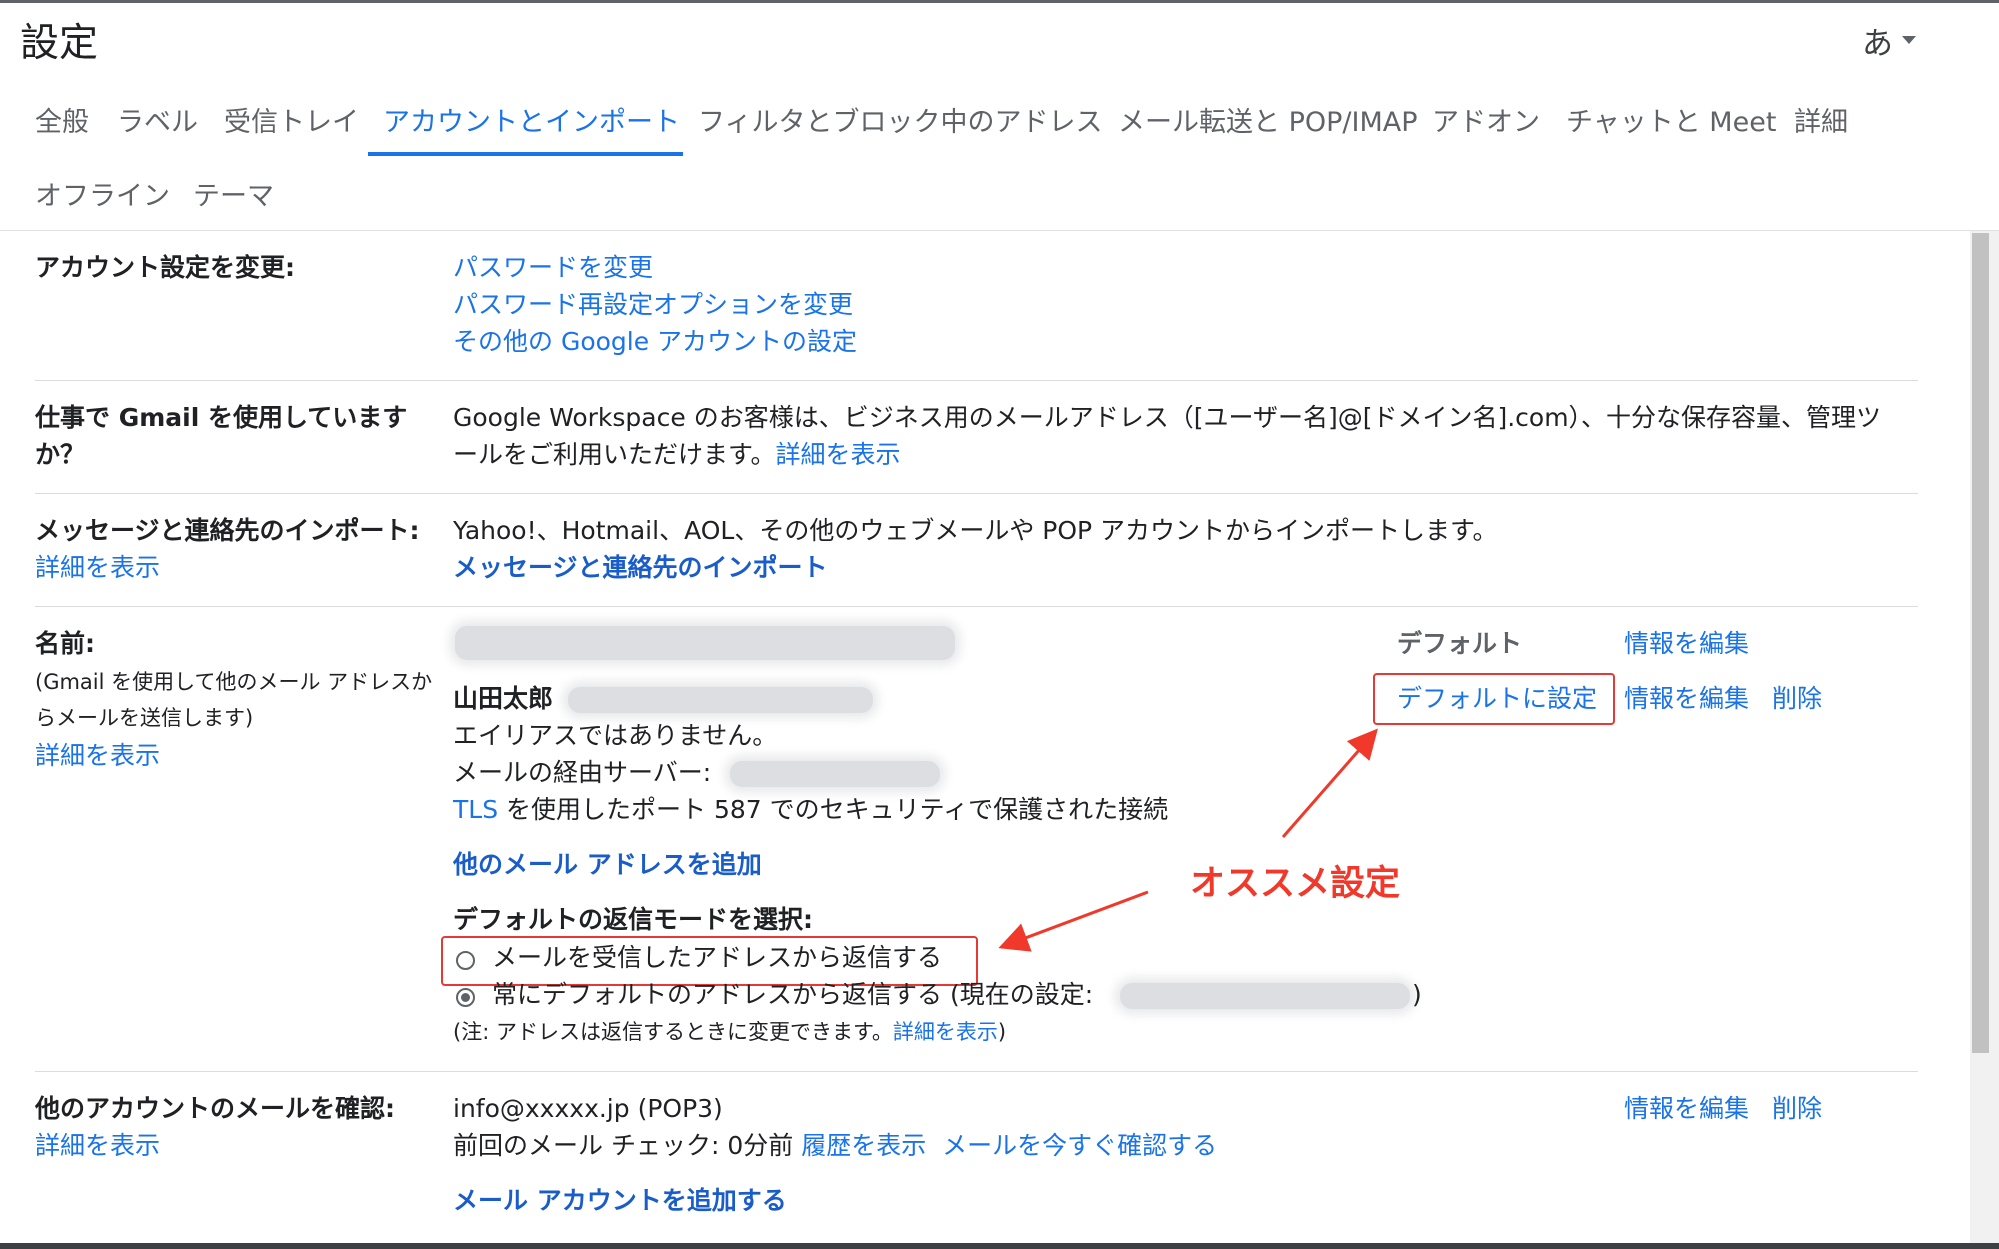  Describe the element at coordinates (999, 230) in the screenshot. I see `tabs-divider` at that location.